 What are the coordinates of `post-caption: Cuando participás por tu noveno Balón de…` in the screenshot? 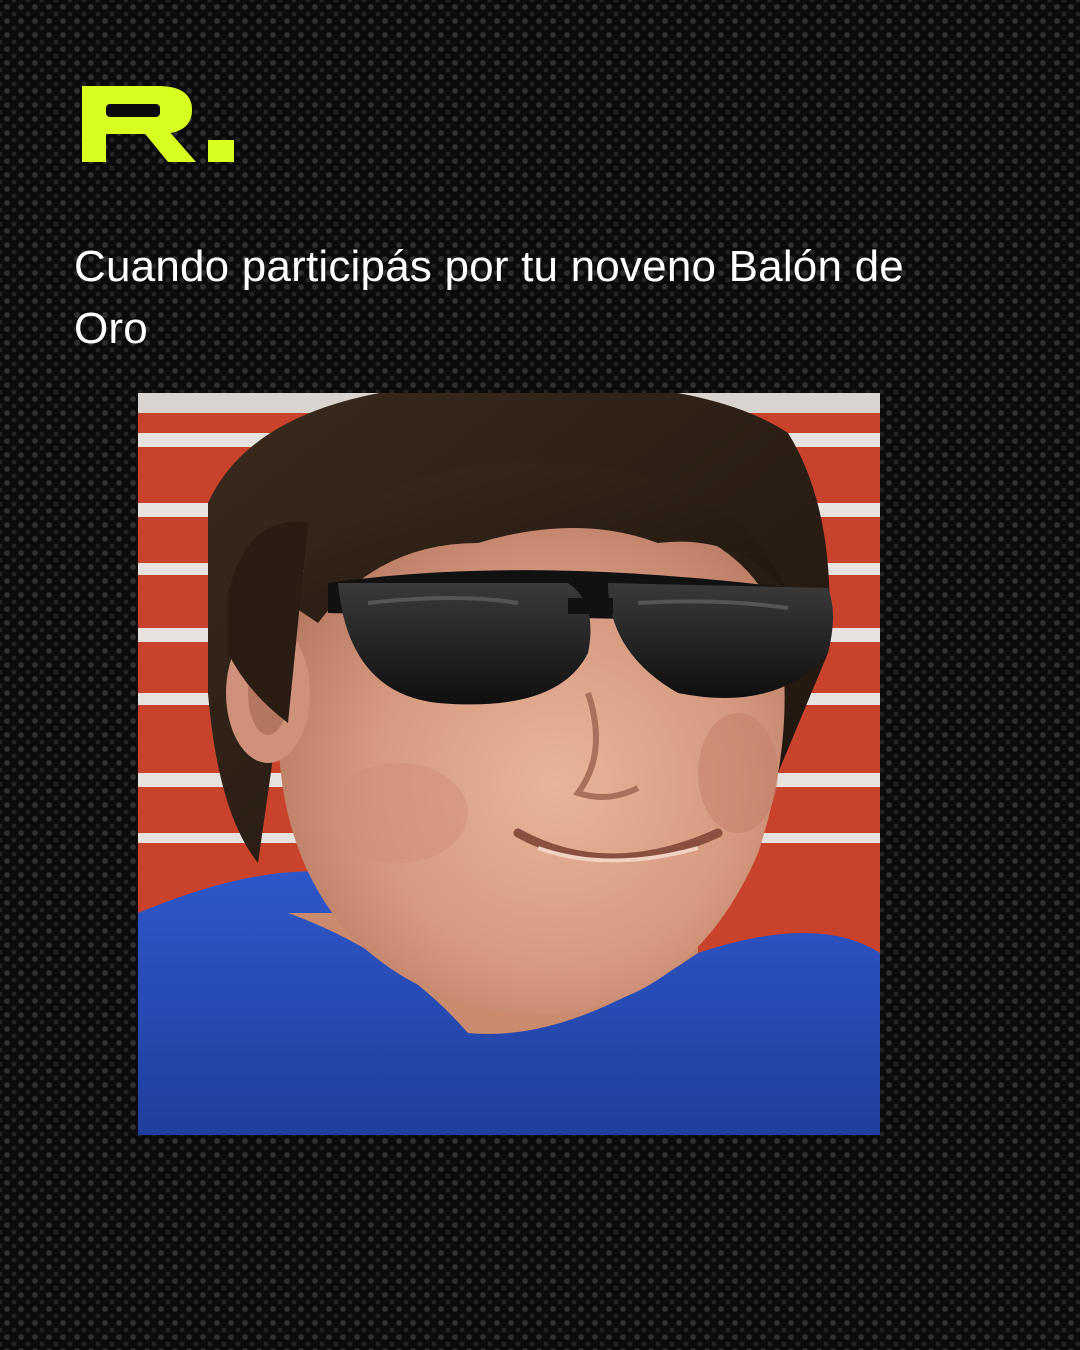 It's located at (489, 297).